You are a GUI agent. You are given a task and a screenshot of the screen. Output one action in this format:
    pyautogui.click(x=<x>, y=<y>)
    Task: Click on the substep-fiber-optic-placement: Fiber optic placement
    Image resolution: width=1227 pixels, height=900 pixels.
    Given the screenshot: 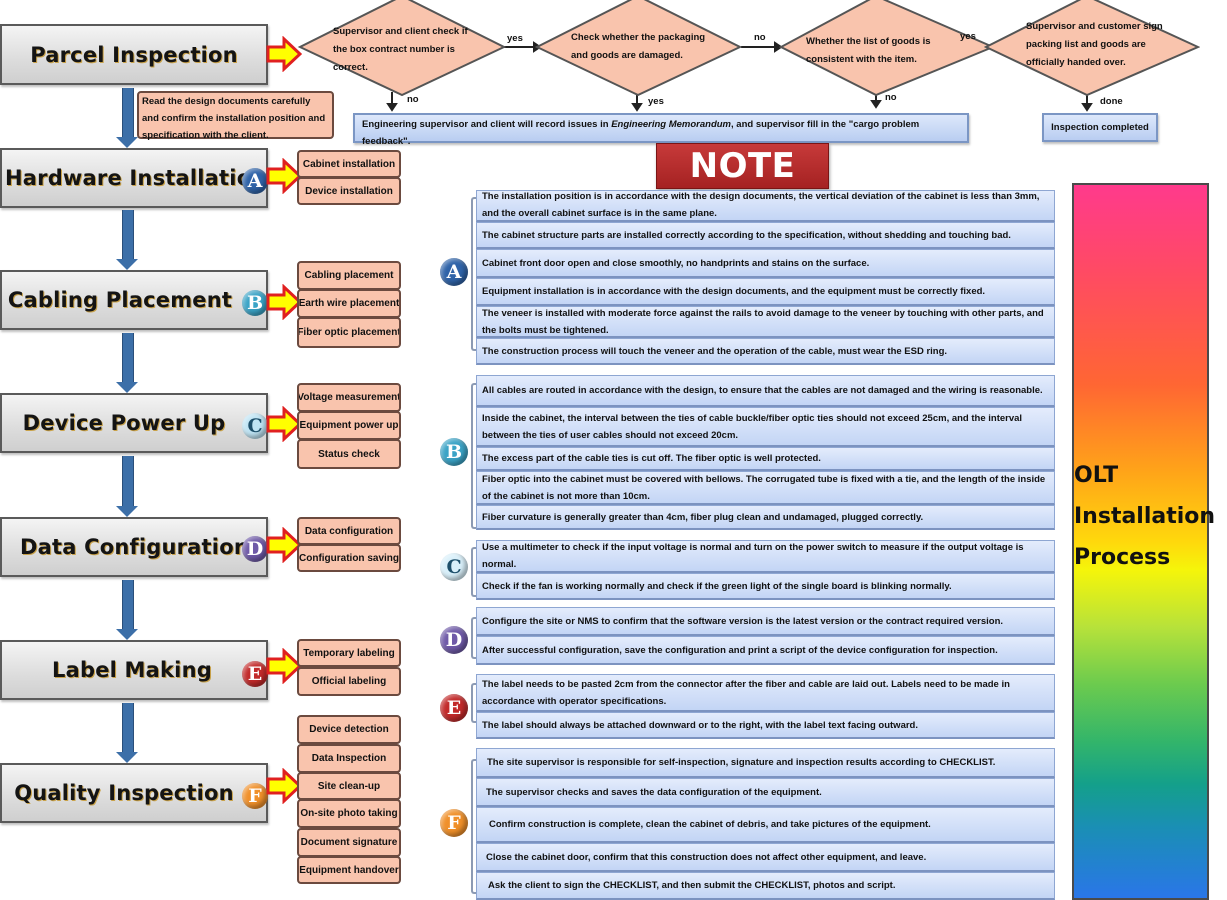 What is the action you would take?
    pyautogui.click(x=349, y=332)
    